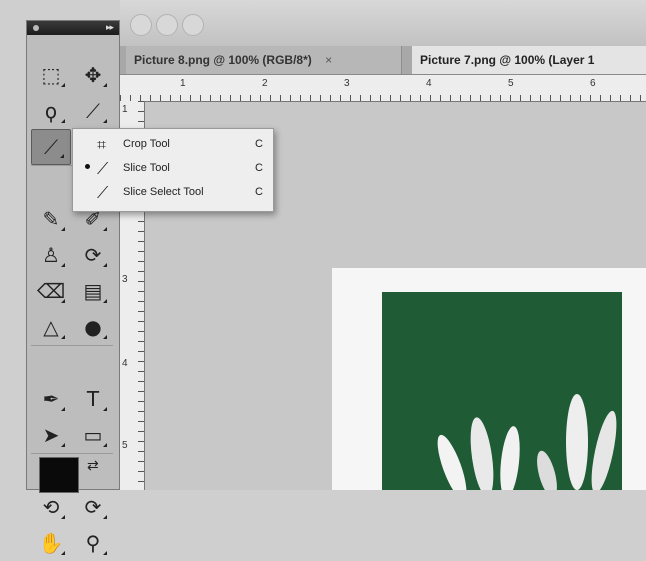 The image size is (646, 561). I want to click on menu-item-label: Slice Tool, so click(146, 168).